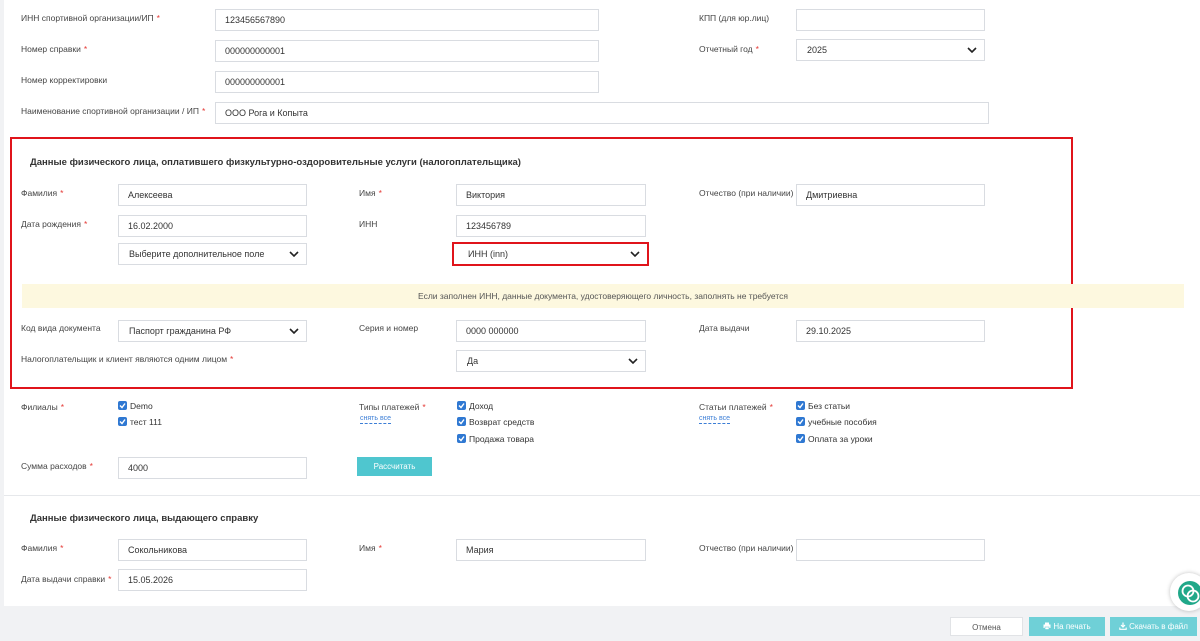 The height and width of the screenshot is (641, 1200). I want to click on chat-icon, so click(1189, 593).